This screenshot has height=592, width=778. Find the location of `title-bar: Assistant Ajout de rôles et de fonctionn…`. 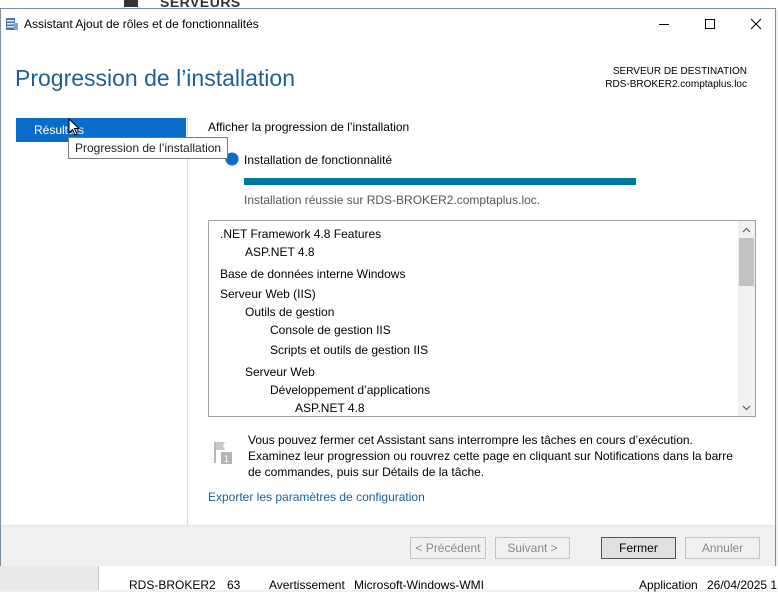

title-bar: Assistant Ajout de rôles et de fonctionn… is located at coordinates (388, 24).